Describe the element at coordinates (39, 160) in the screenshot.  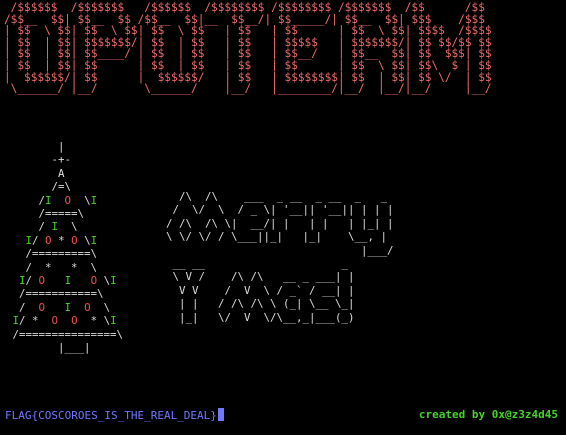
I see `tree-line: -+-` at that location.